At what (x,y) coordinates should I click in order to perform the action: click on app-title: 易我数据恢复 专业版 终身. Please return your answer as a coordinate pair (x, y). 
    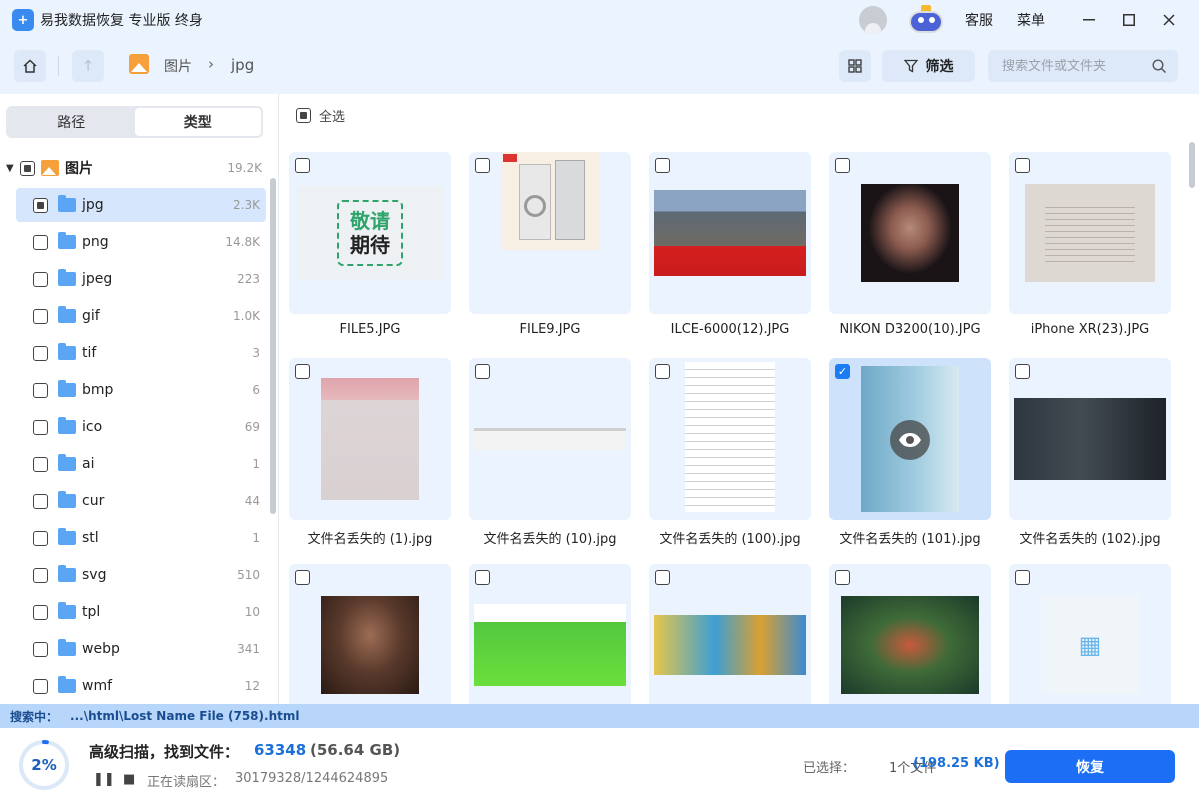
    Looking at the image, I should click on (121, 21).